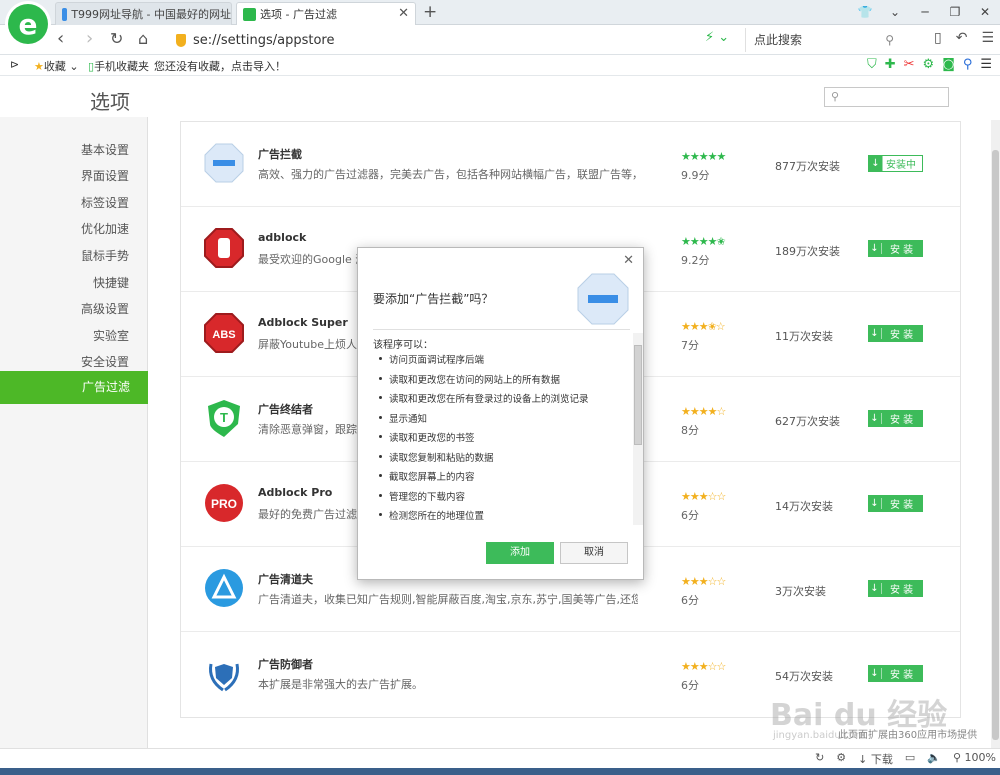 The height and width of the screenshot is (775, 1000). Describe the element at coordinates (974, 759) in the screenshot. I see `zoom-level: ⚲ 100%` at that location.